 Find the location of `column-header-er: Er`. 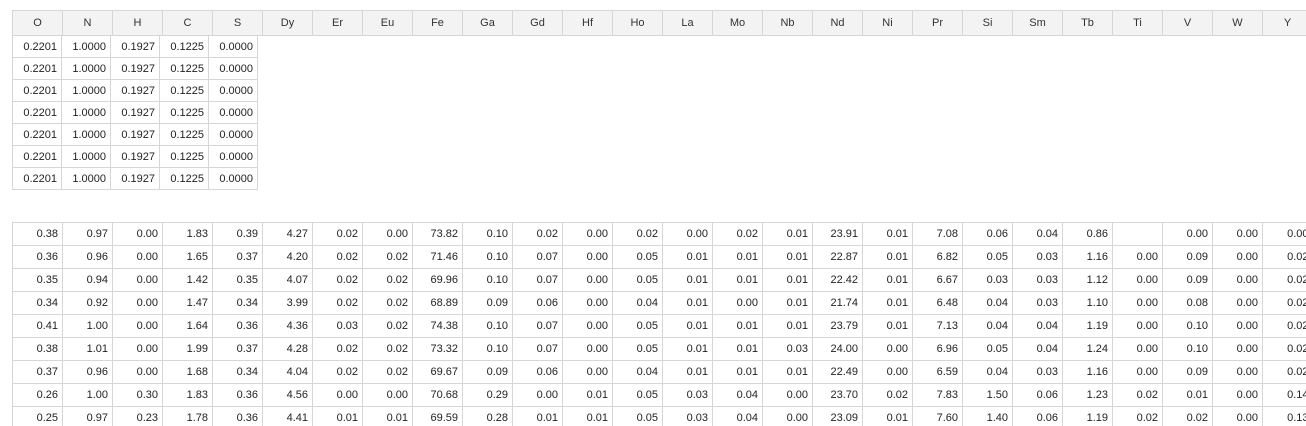

column-header-er: Er is located at coordinates (337, 23).